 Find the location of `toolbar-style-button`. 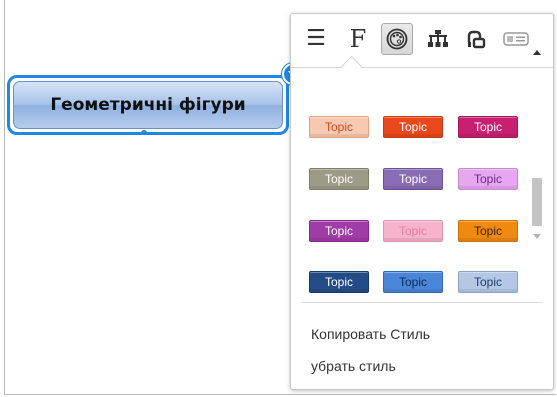

toolbar-style-button is located at coordinates (397, 39).